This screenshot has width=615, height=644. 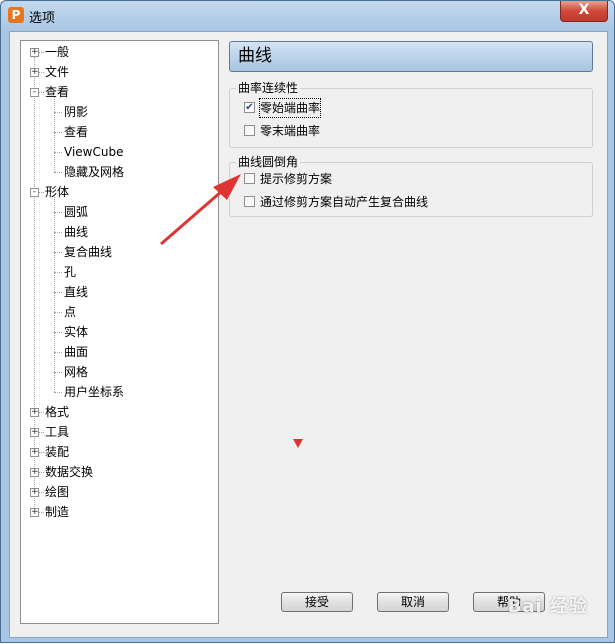 What do you see at coordinates (76, 112) in the screenshot?
I see `tree-child-label: 阴影` at bounding box center [76, 112].